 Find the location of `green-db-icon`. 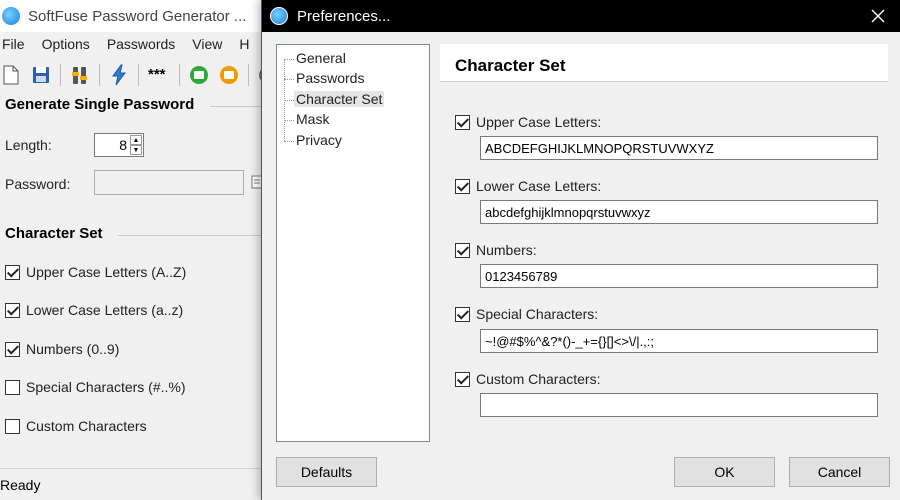

green-db-icon is located at coordinates (199, 75).